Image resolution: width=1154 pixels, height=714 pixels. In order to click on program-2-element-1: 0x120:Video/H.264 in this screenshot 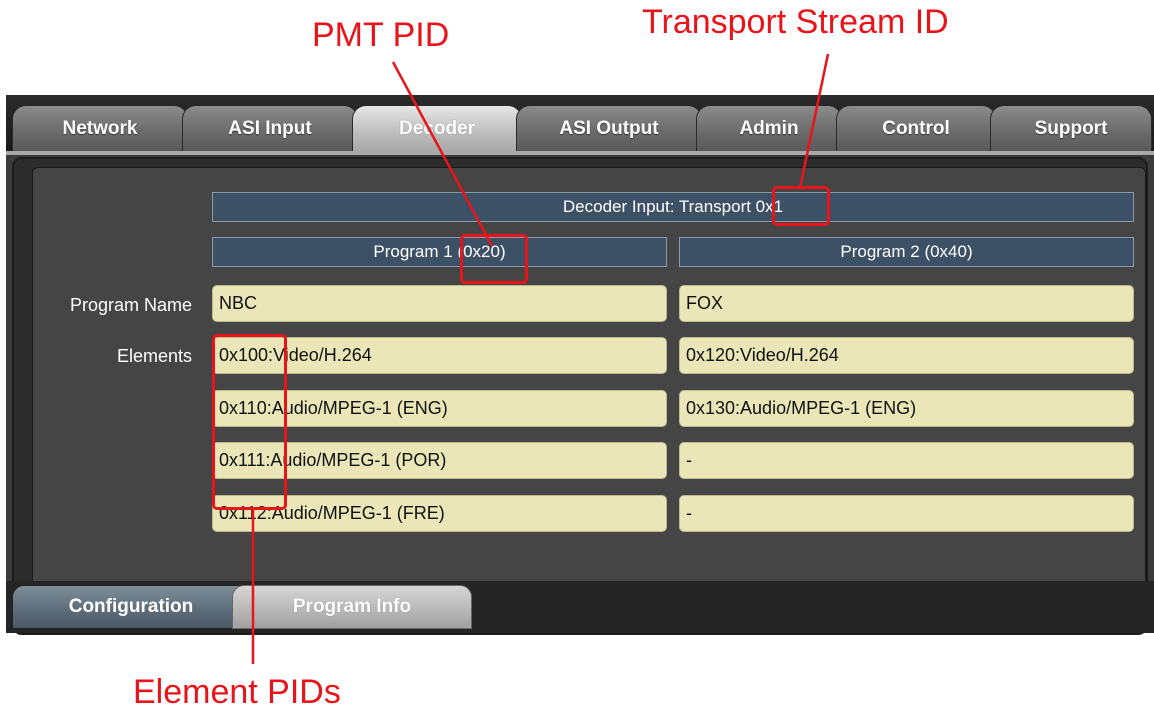, I will do `click(906, 355)`.